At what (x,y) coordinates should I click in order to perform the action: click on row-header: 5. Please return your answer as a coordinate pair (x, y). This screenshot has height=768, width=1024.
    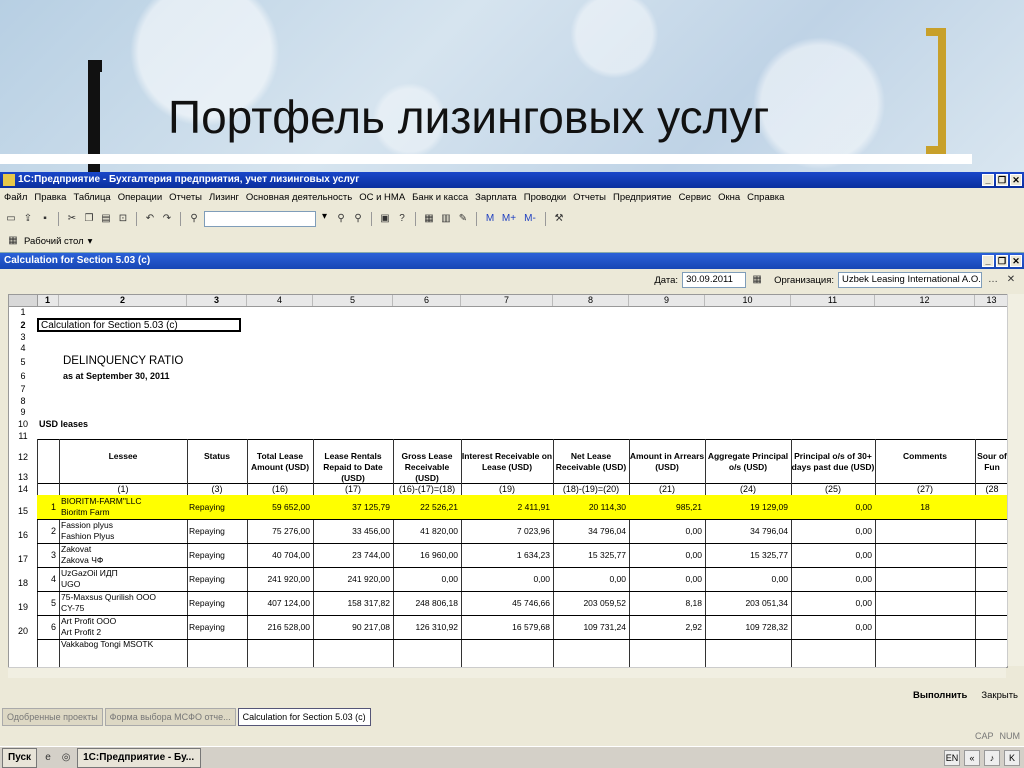
    Looking at the image, I should click on (23, 362).